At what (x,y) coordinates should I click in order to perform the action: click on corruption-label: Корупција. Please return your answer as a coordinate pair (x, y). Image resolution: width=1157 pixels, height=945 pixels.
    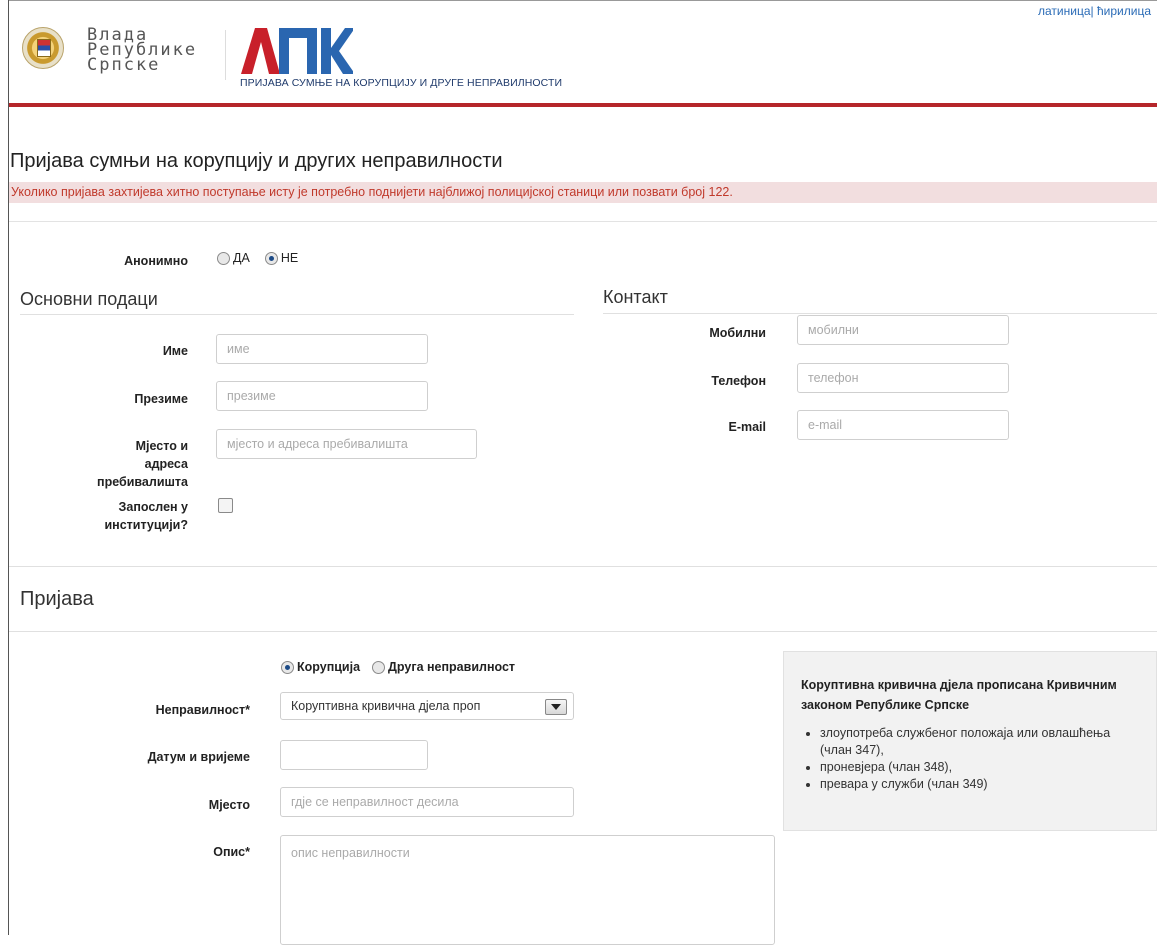
    Looking at the image, I should click on (328, 667).